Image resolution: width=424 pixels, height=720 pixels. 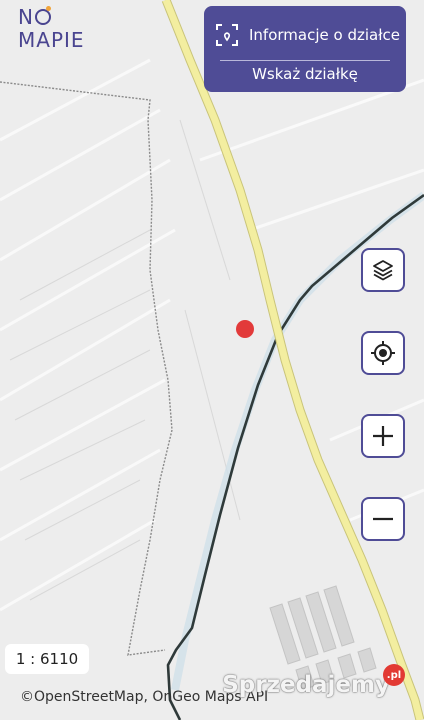 What do you see at coordinates (42, 15) in the screenshot?
I see `logo-pin-icon` at bounding box center [42, 15].